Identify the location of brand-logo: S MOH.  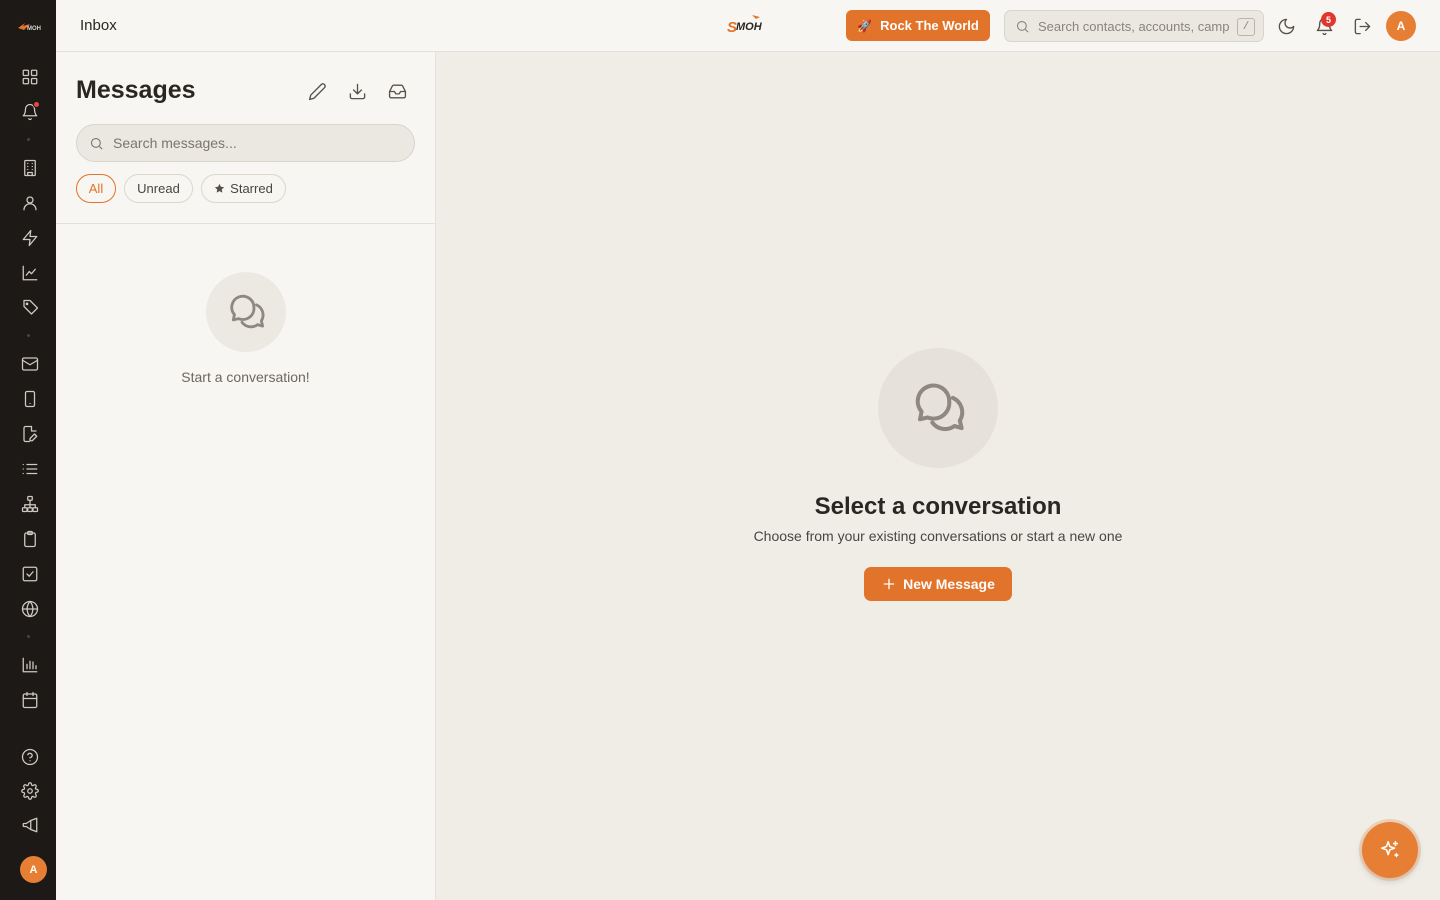
(749, 25).